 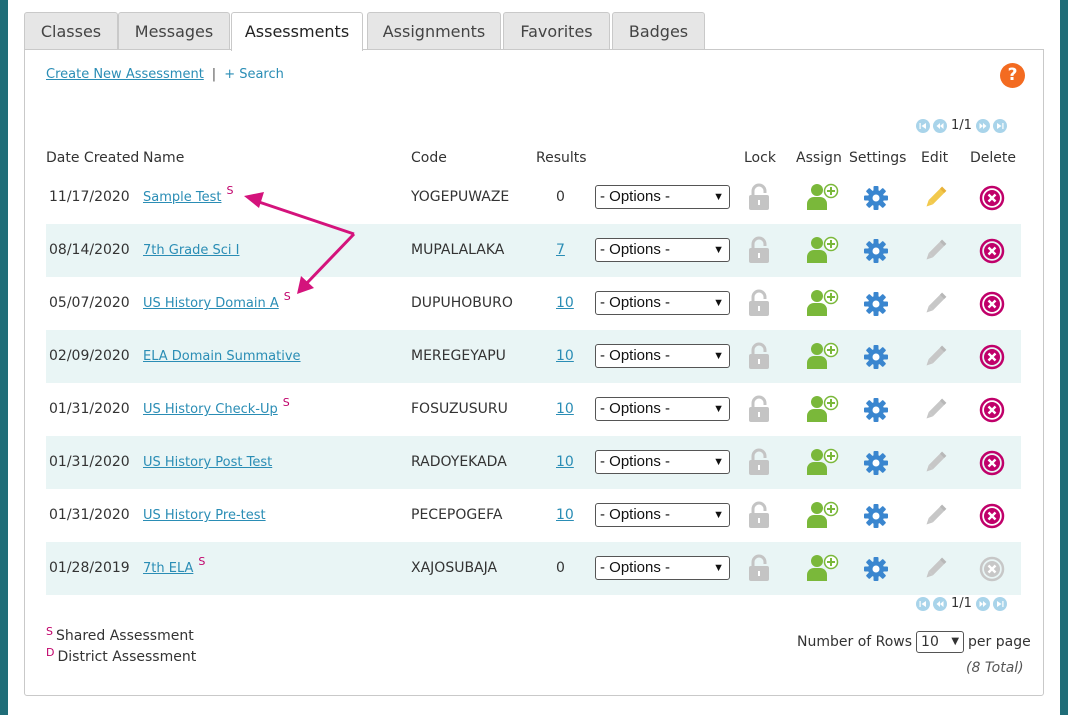 What do you see at coordinates (560, 250) in the screenshot?
I see `results-link: 7` at bounding box center [560, 250].